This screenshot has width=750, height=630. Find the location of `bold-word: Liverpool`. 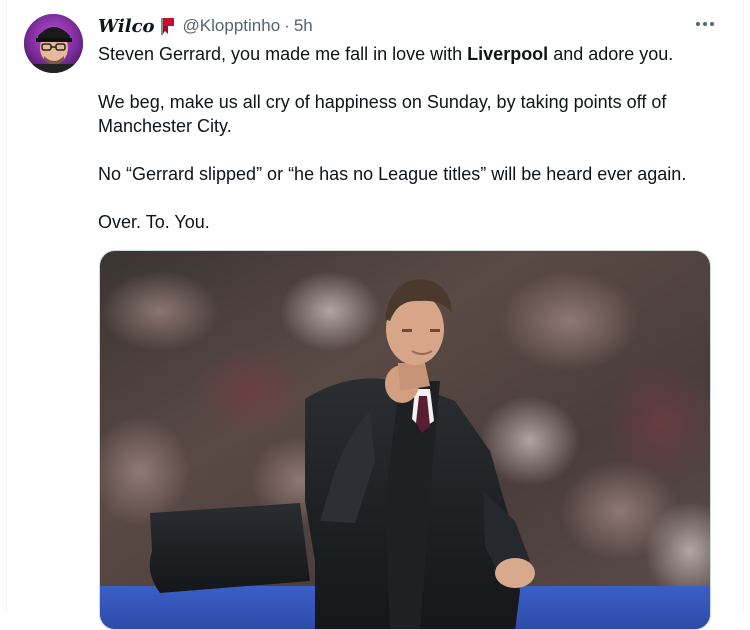

bold-word: Liverpool is located at coordinates (508, 54).